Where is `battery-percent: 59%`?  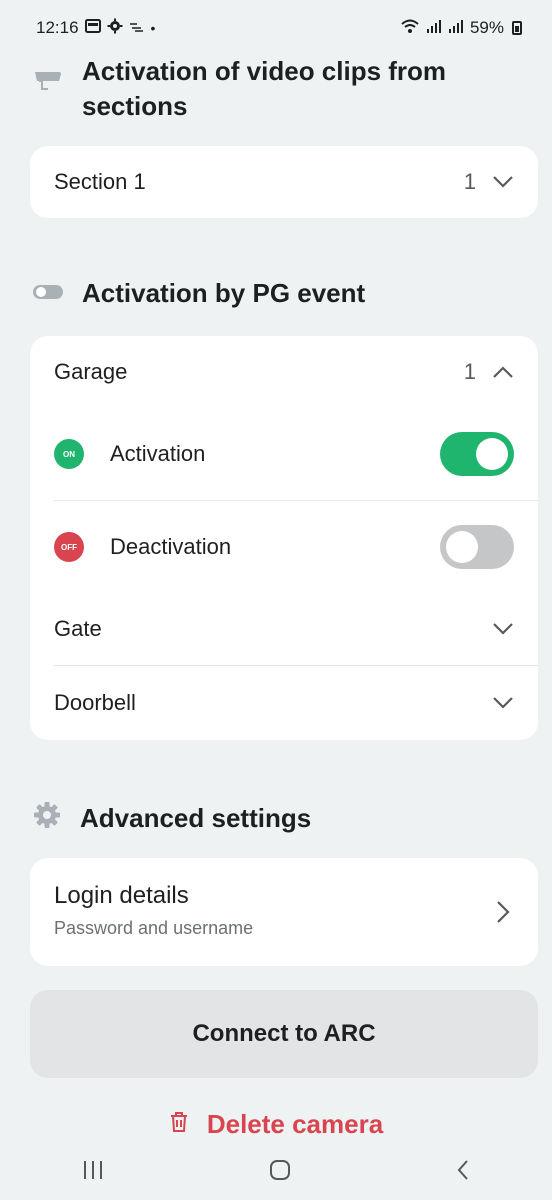
battery-percent: 59% is located at coordinates (486, 27).